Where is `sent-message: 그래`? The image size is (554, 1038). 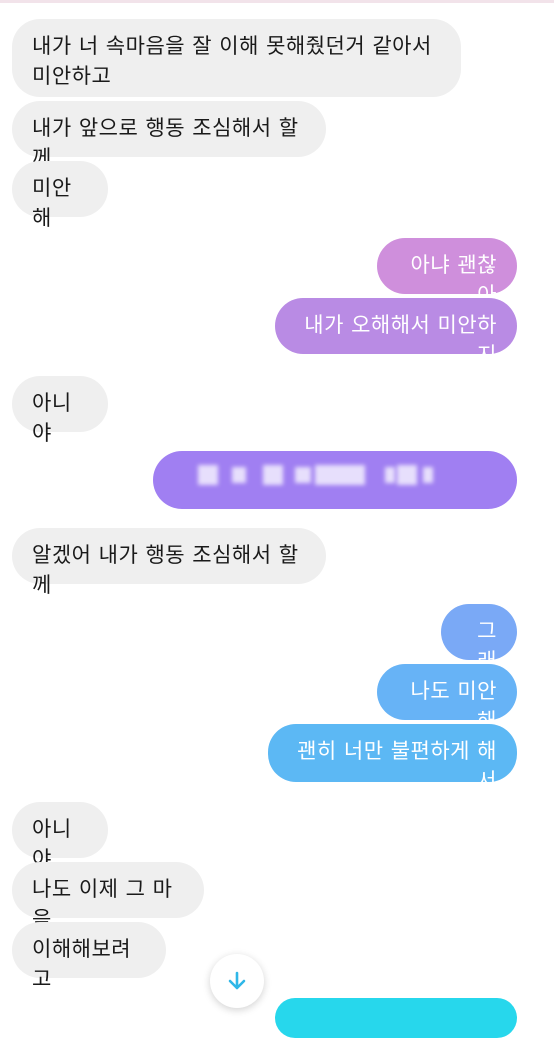 sent-message: 그래 is located at coordinates (479, 638).